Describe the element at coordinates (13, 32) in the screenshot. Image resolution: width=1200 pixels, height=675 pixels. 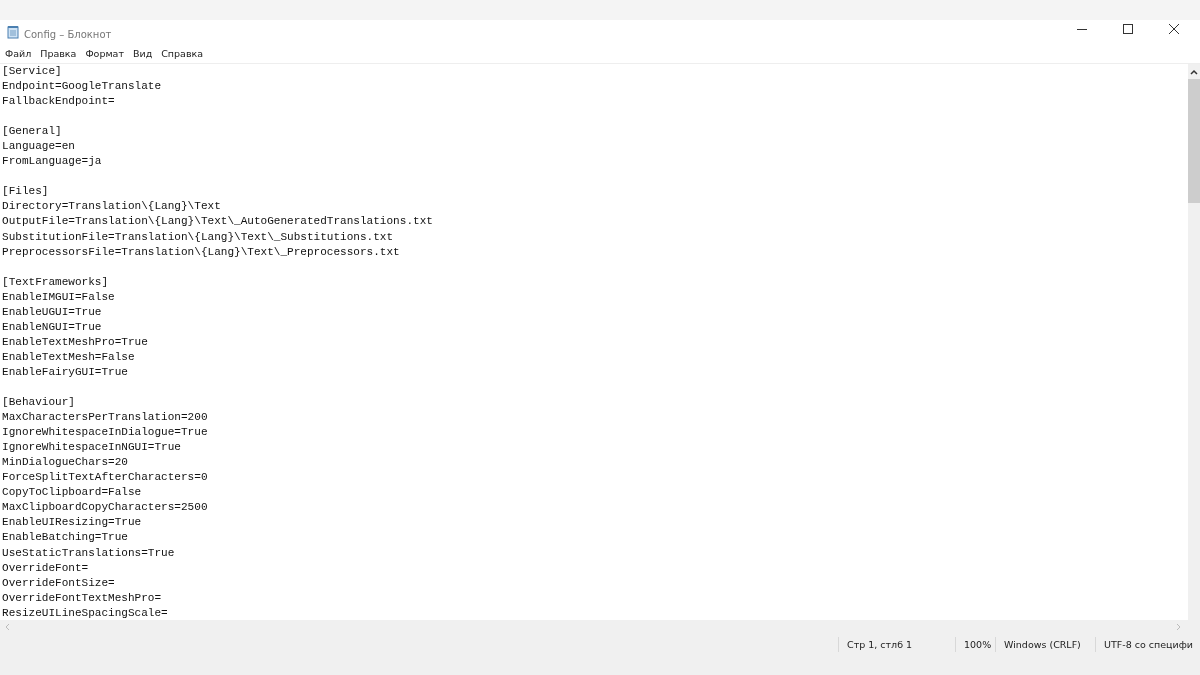
I see `notepad-icon` at that location.